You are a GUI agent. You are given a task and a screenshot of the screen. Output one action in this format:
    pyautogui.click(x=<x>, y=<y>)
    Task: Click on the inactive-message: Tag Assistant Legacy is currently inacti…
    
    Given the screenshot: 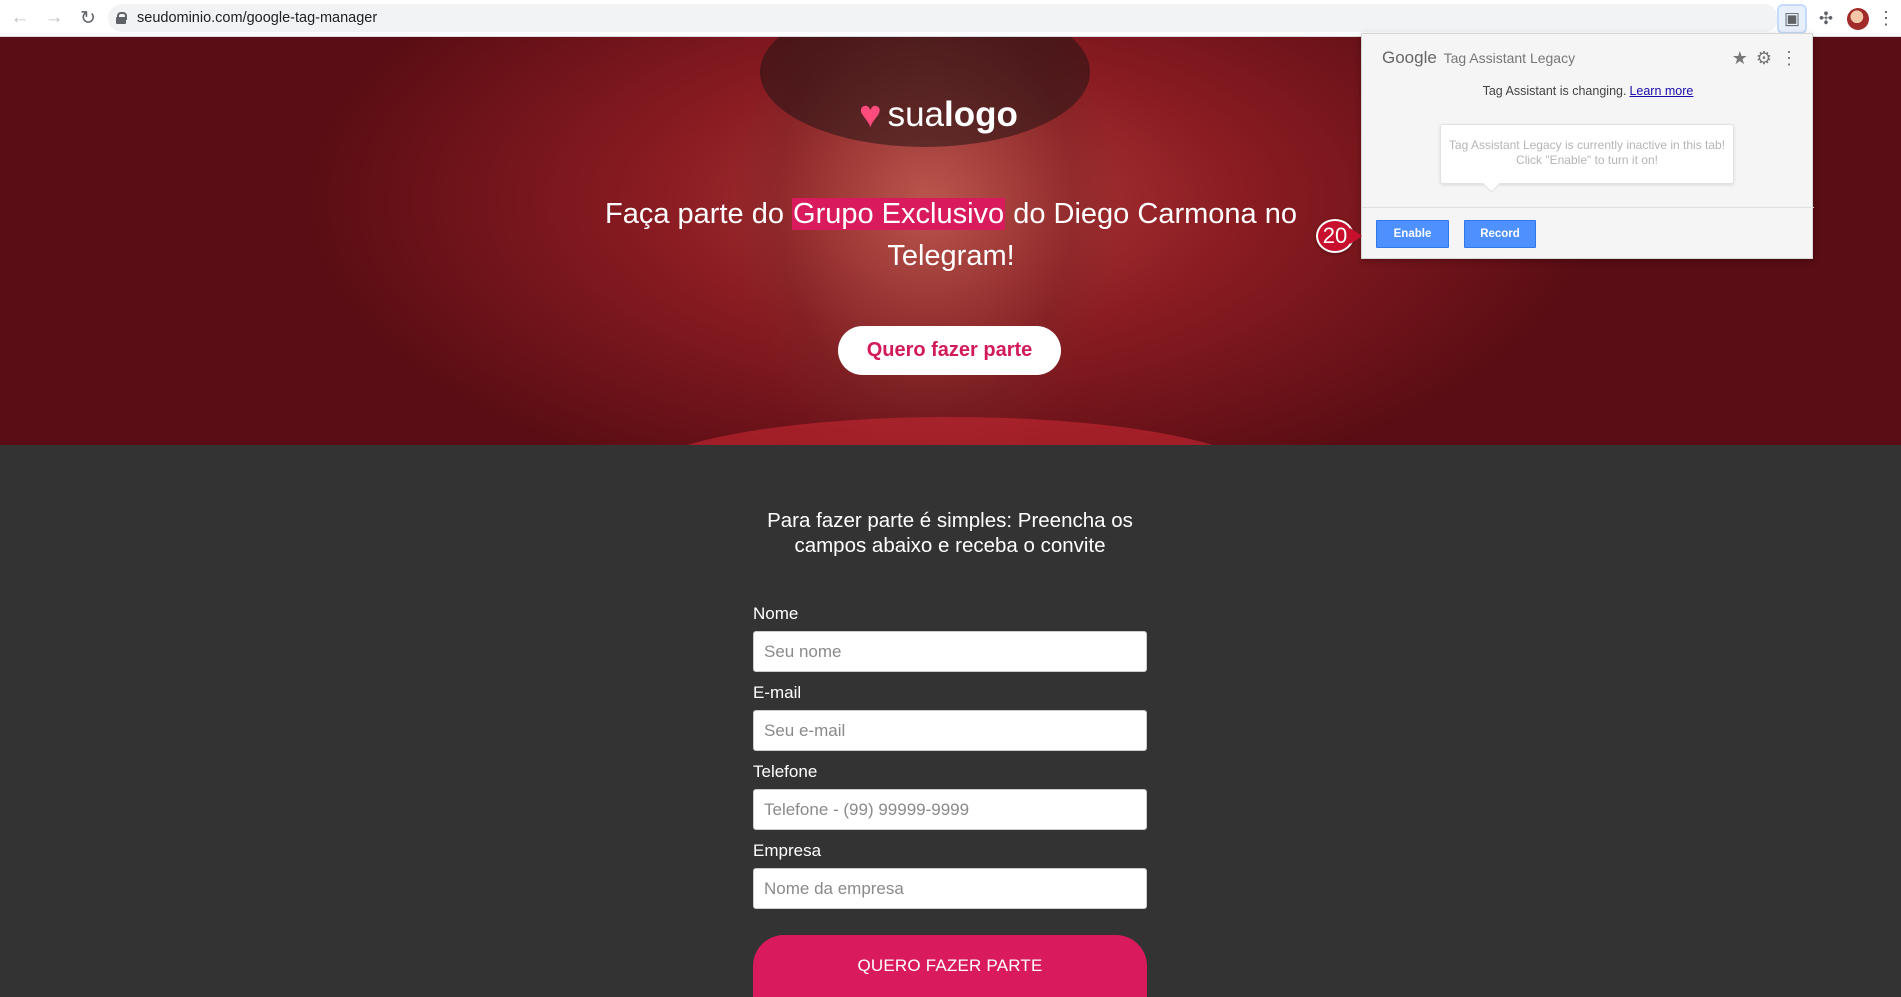 What is the action you would take?
    pyautogui.click(x=1587, y=154)
    